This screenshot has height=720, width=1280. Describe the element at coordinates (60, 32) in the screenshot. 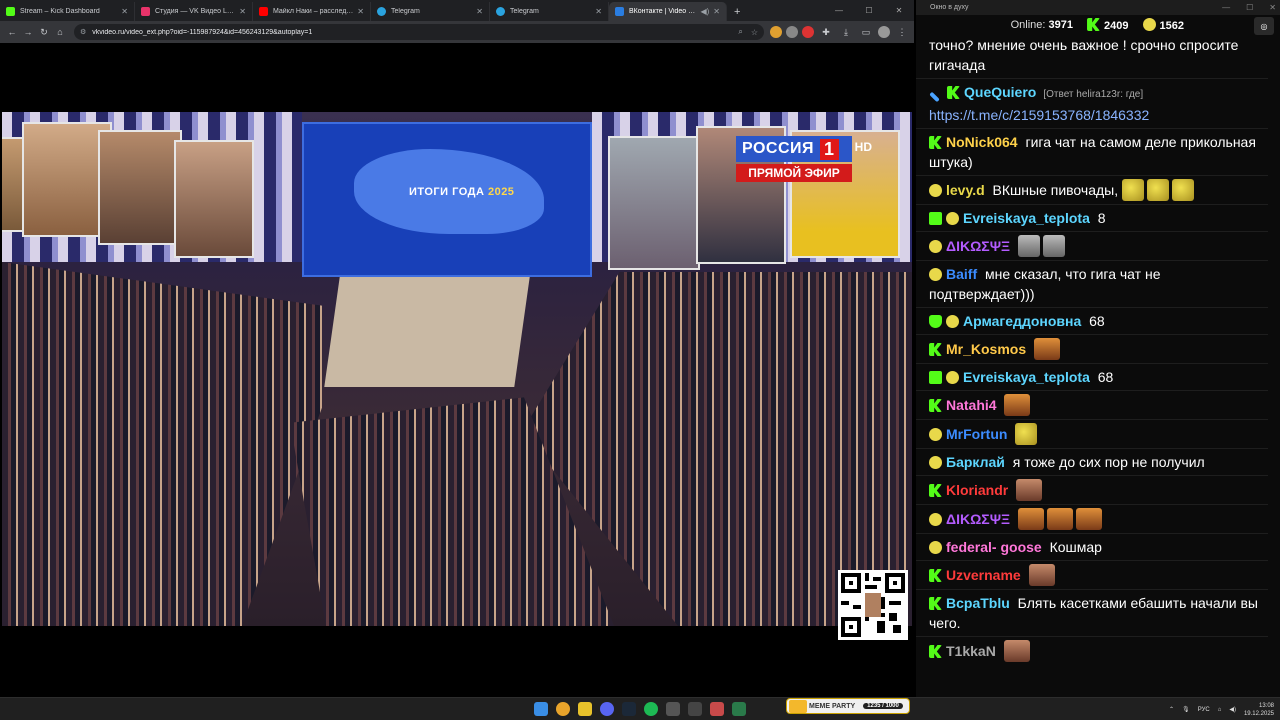

I see `home-icon: ⌂` at that location.